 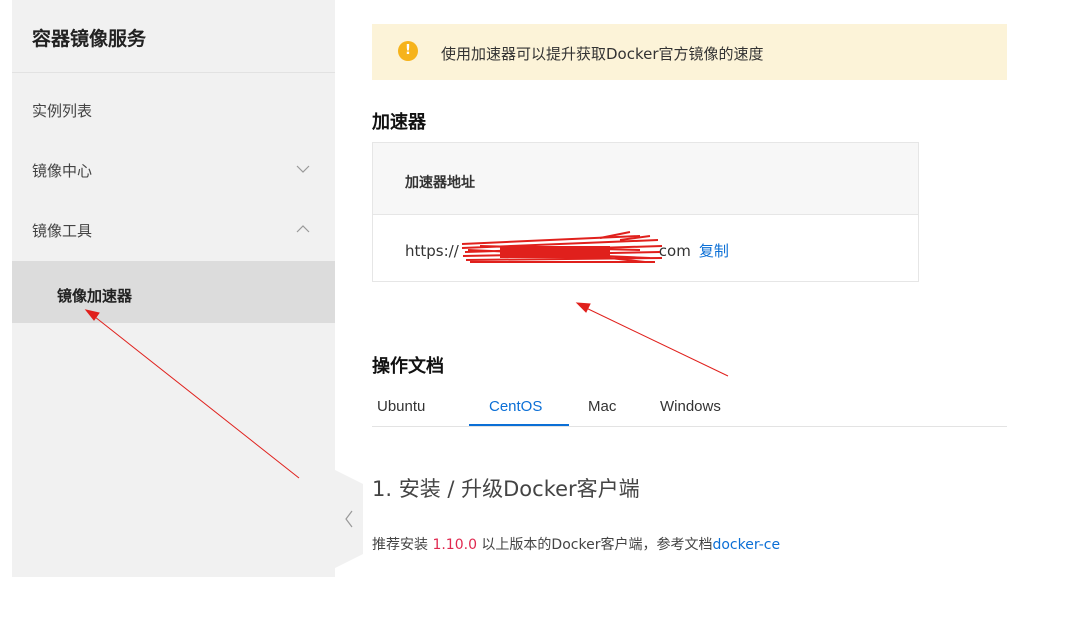 I want to click on annotation-arrow-url, so click(x=652, y=339).